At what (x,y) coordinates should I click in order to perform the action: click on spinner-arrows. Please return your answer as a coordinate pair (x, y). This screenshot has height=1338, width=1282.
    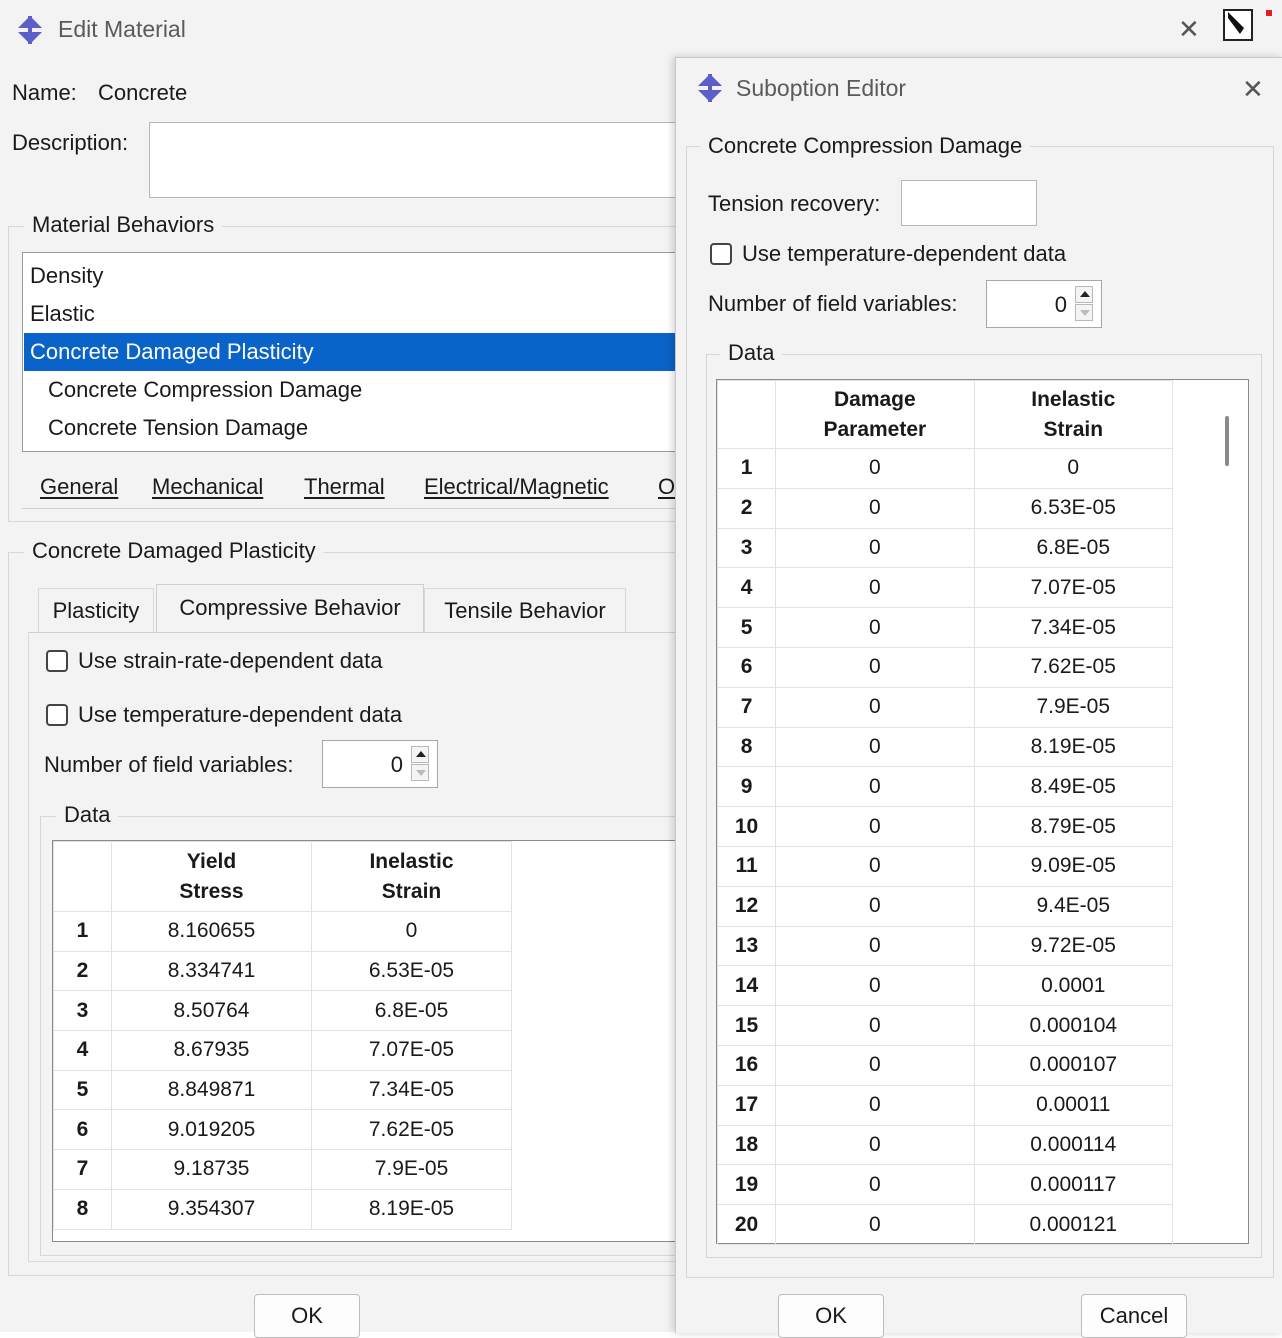
    Looking at the image, I should click on (420, 764).